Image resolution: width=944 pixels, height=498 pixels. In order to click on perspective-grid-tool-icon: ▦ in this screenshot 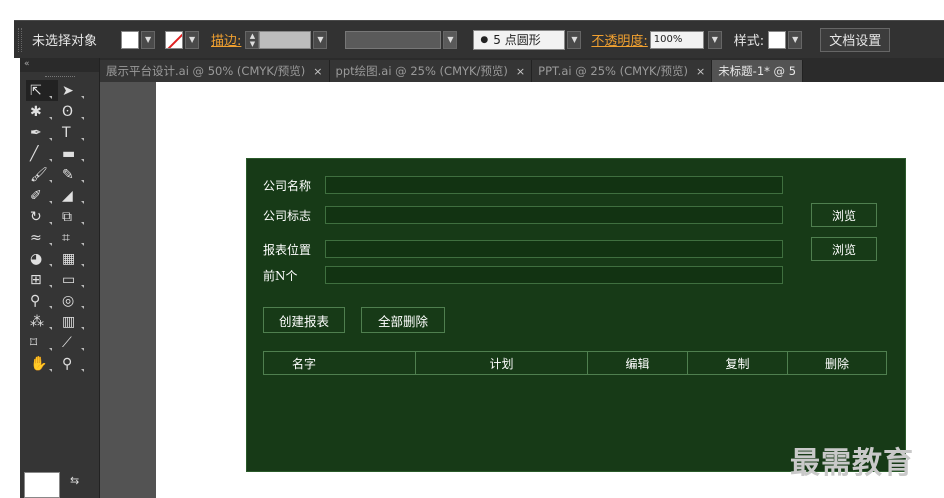, I will do `click(74, 258)`.